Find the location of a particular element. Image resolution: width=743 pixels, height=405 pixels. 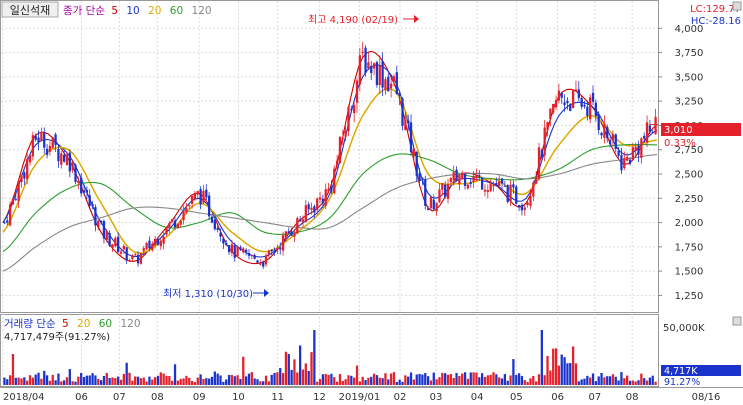

time-tick-label: 05 is located at coordinates (516, 397).